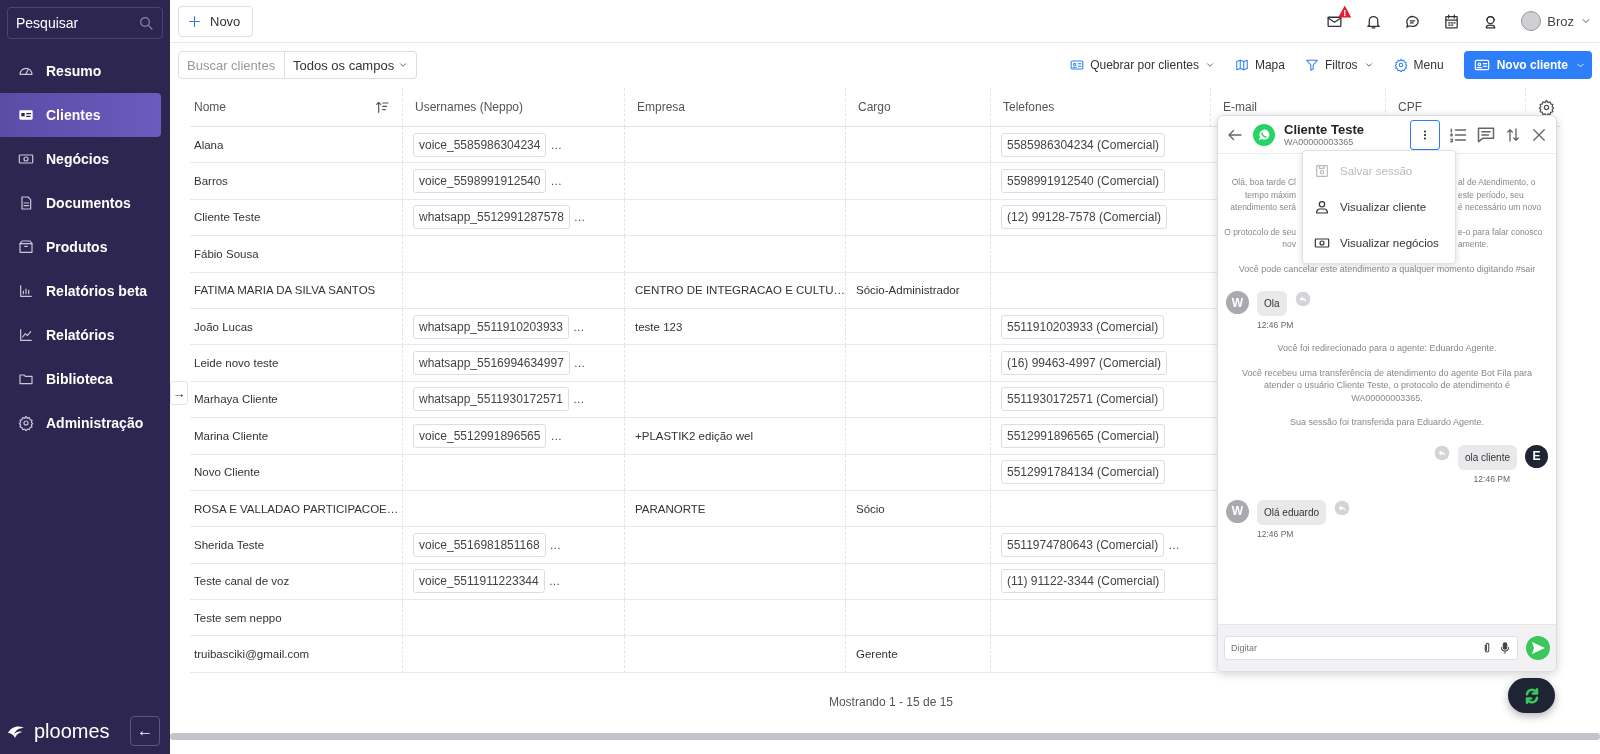 The image size is (1600, 754). Describe the element at coordinates (296, 107) in the screenshot. I see `column-header: Nome` at that location.